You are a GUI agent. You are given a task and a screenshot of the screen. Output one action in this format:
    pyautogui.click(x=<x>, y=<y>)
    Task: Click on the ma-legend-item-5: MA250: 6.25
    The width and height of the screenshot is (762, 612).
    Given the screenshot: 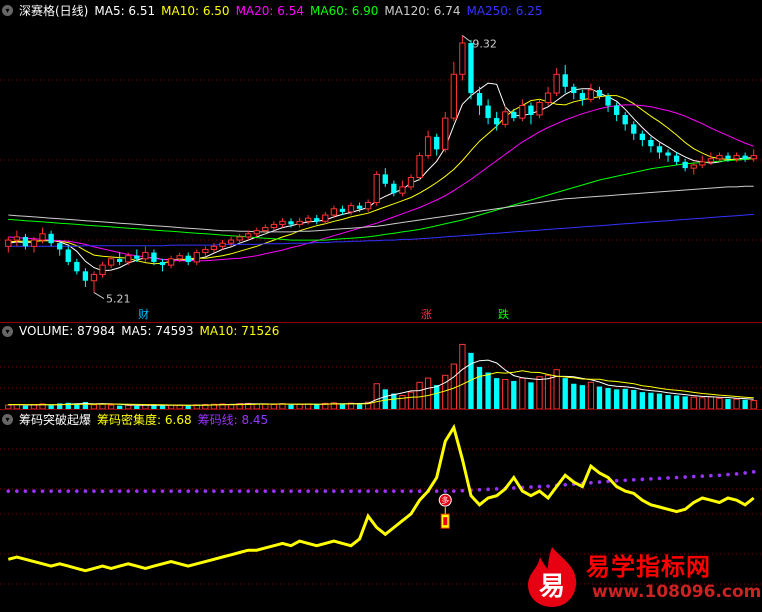 What is the action you would take?
    pyautogui.click(x=504, y=10)
    